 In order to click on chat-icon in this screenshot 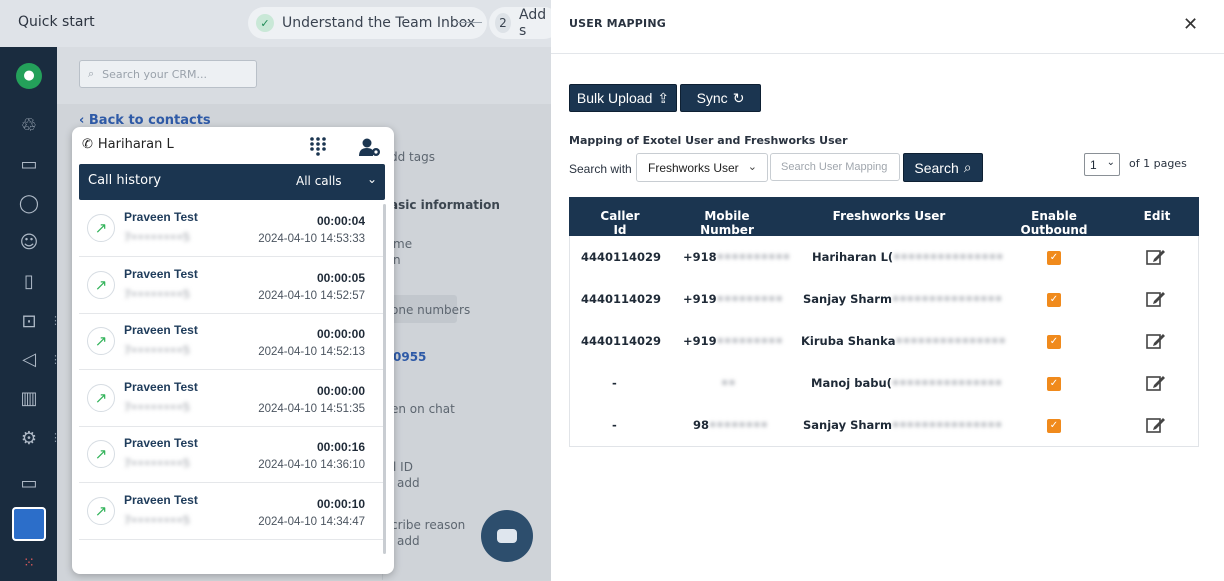, I will do `click(507, 536)`.